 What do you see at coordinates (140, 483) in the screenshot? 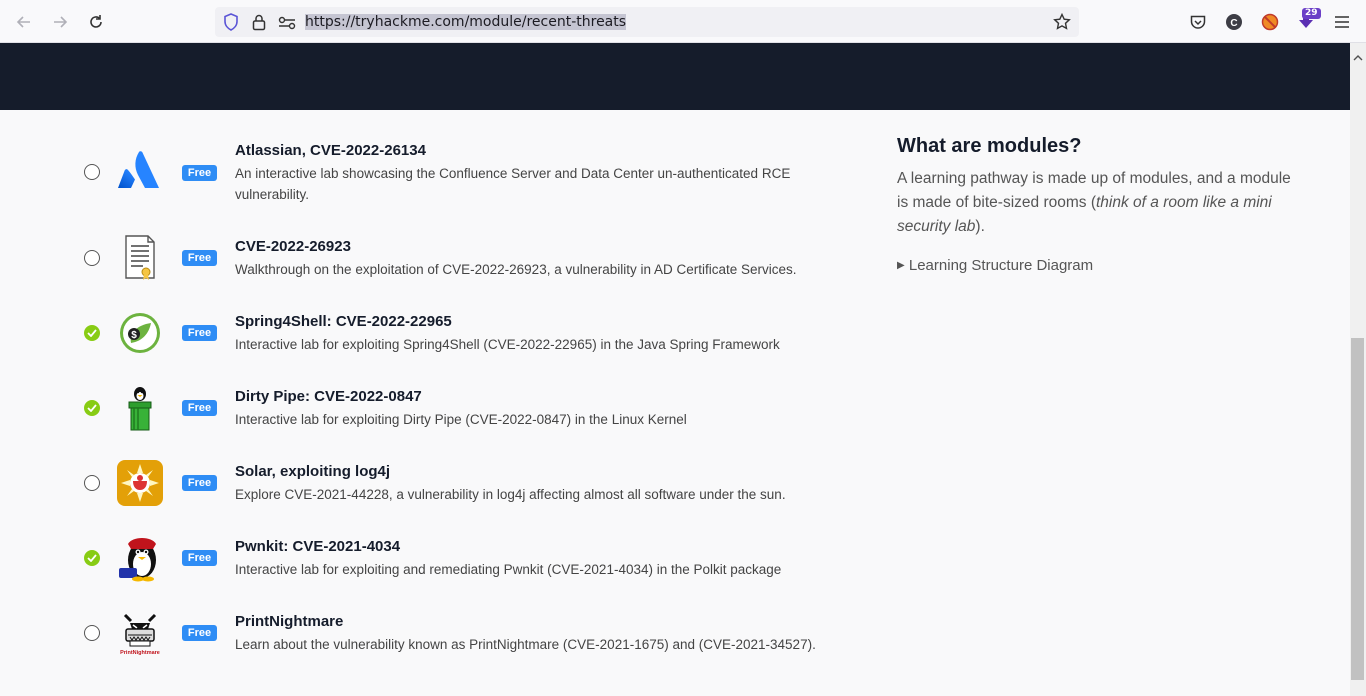
I see `sun-log4j-logo` at bounding box center [140, 483].